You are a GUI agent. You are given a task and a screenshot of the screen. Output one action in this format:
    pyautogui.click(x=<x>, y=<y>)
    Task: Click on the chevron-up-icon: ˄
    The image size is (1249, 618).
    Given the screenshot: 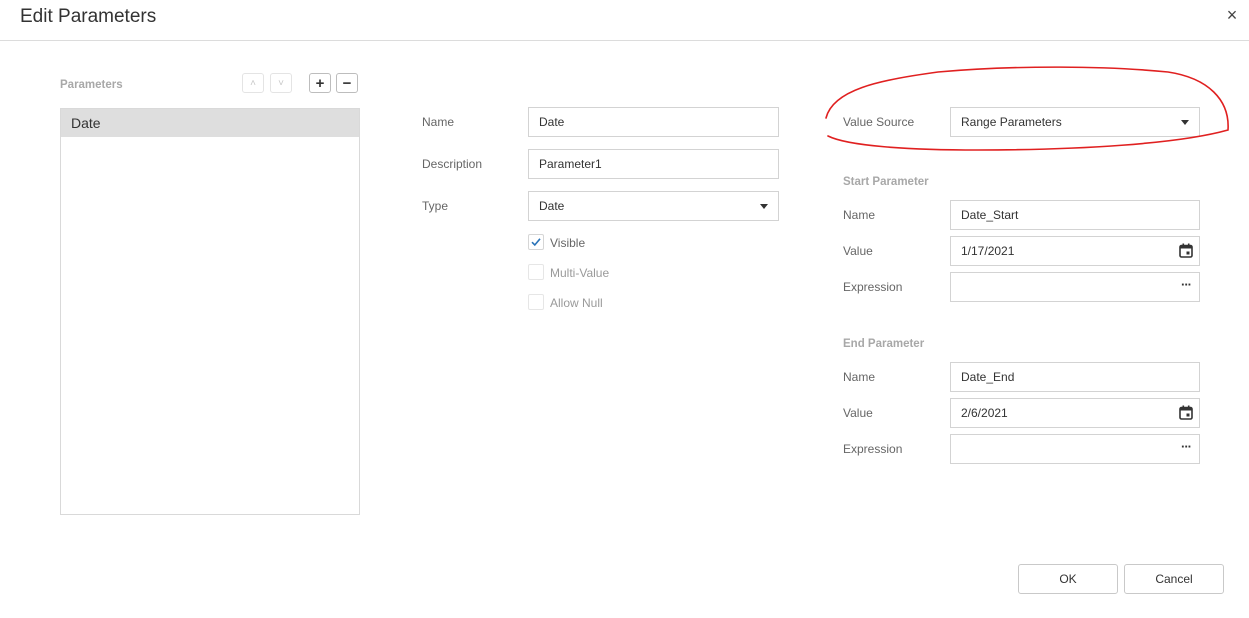 What is the action you would take?
    pyautogui.click(x=253, y=83)
    